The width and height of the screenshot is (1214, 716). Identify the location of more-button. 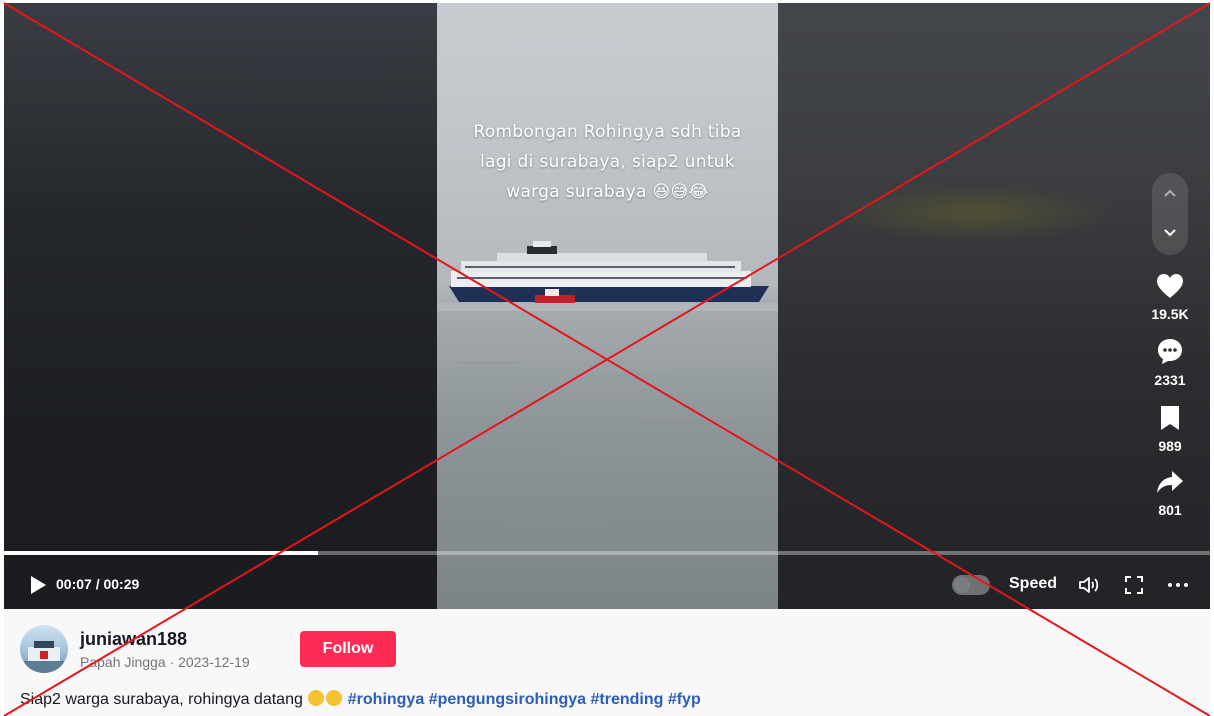
(1178, 587).